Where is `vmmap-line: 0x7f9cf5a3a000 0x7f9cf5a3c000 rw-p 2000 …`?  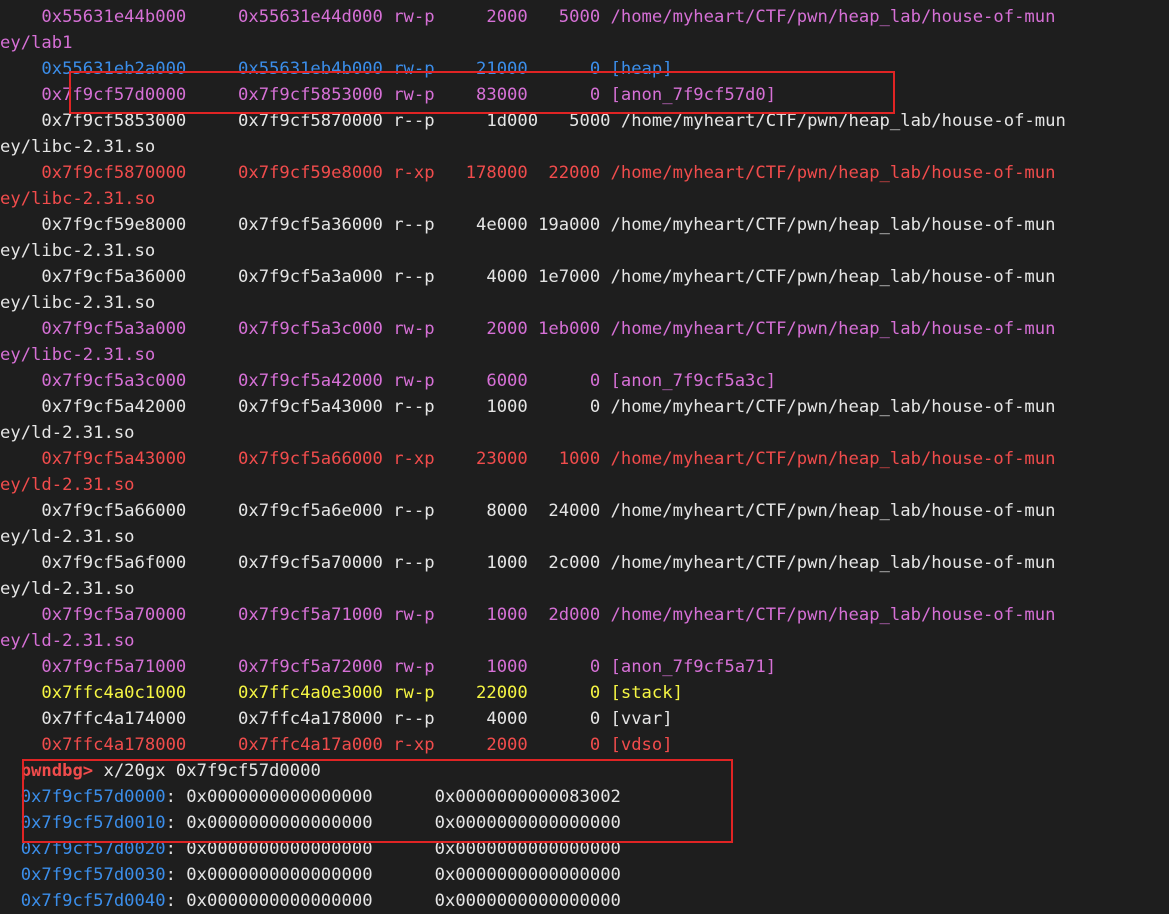 vmmap-line: 0x7f9cf5a3a000 0x7f9cf5a3c000 rw-p 2000 … is located at coordinates (528, 329).